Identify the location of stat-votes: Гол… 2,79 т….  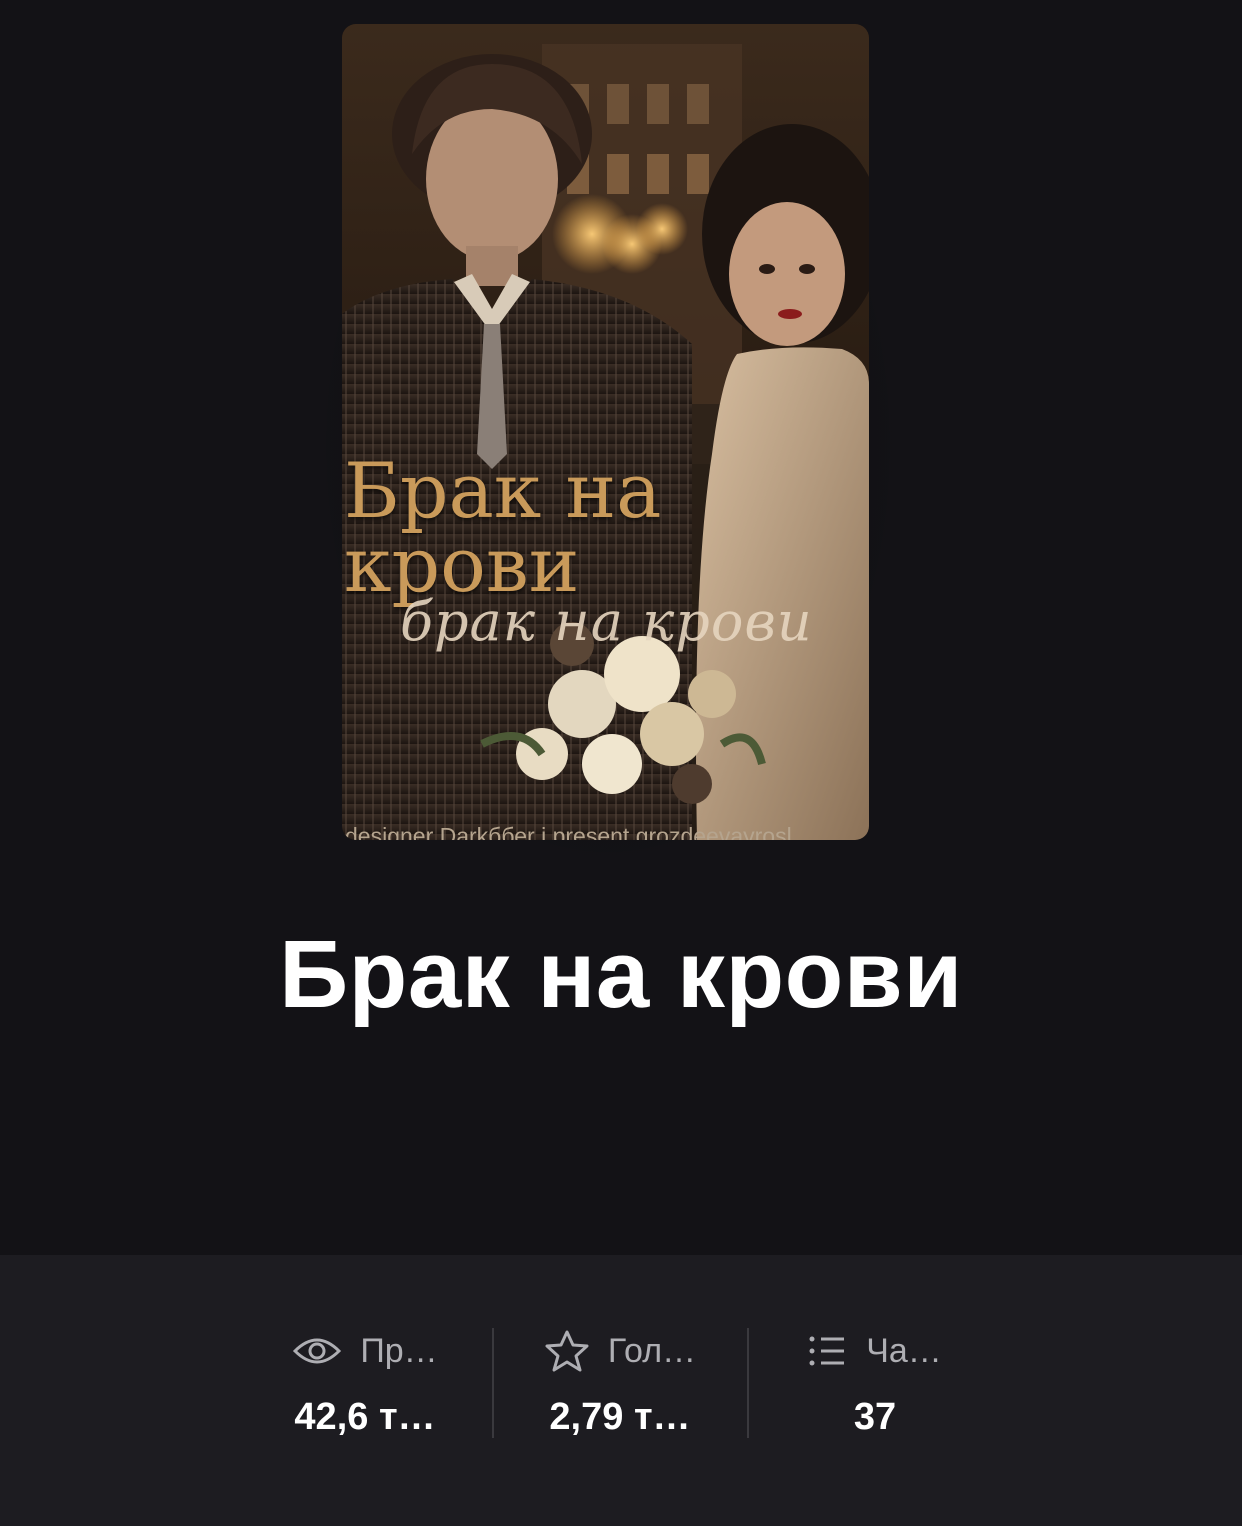
(620, 1384).